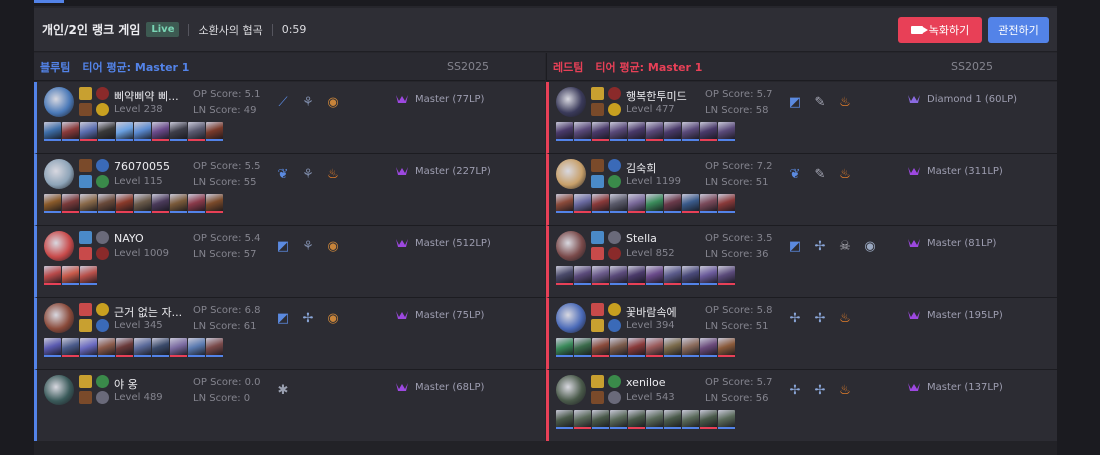 Image resolution: width=1100 pixels, height=455 pixels. I want to click on bronze-medal-icon: ◉, so click(333, 102).